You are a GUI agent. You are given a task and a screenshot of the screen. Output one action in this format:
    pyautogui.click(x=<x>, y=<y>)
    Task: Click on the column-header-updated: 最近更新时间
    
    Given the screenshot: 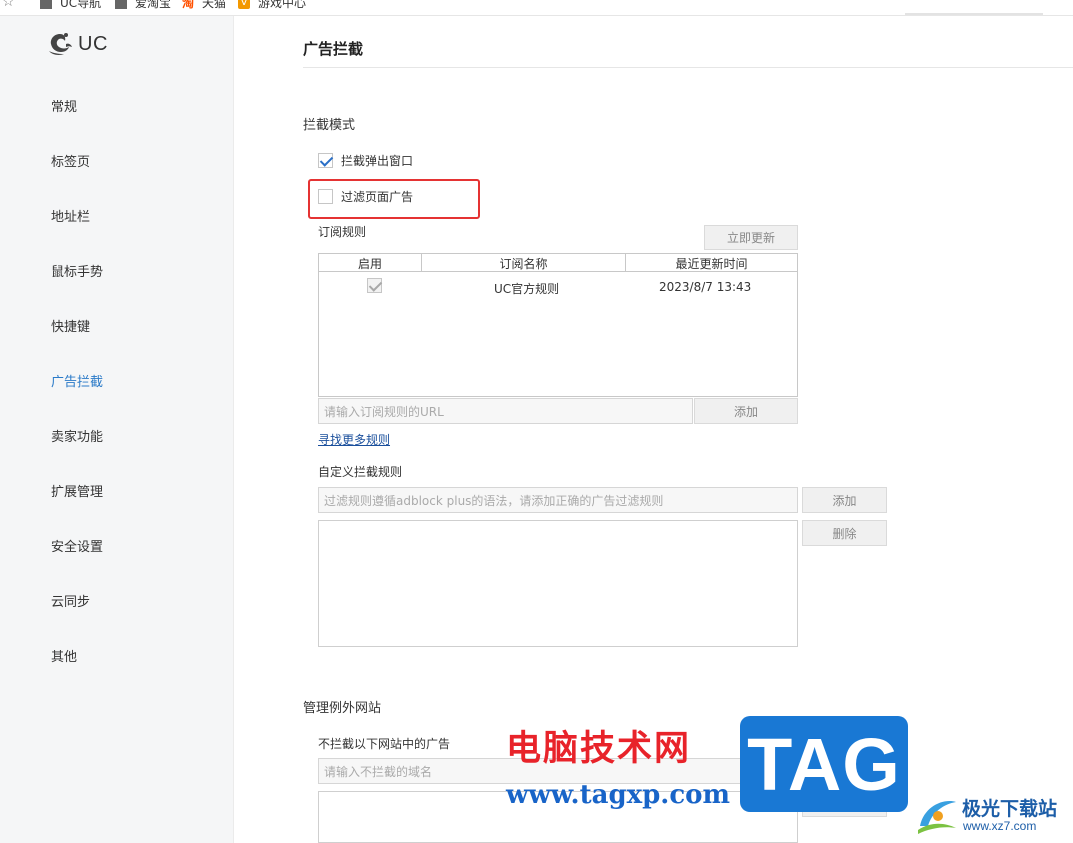 What is the action you would take?
    pyautogui.click(x=711, y=263)
    